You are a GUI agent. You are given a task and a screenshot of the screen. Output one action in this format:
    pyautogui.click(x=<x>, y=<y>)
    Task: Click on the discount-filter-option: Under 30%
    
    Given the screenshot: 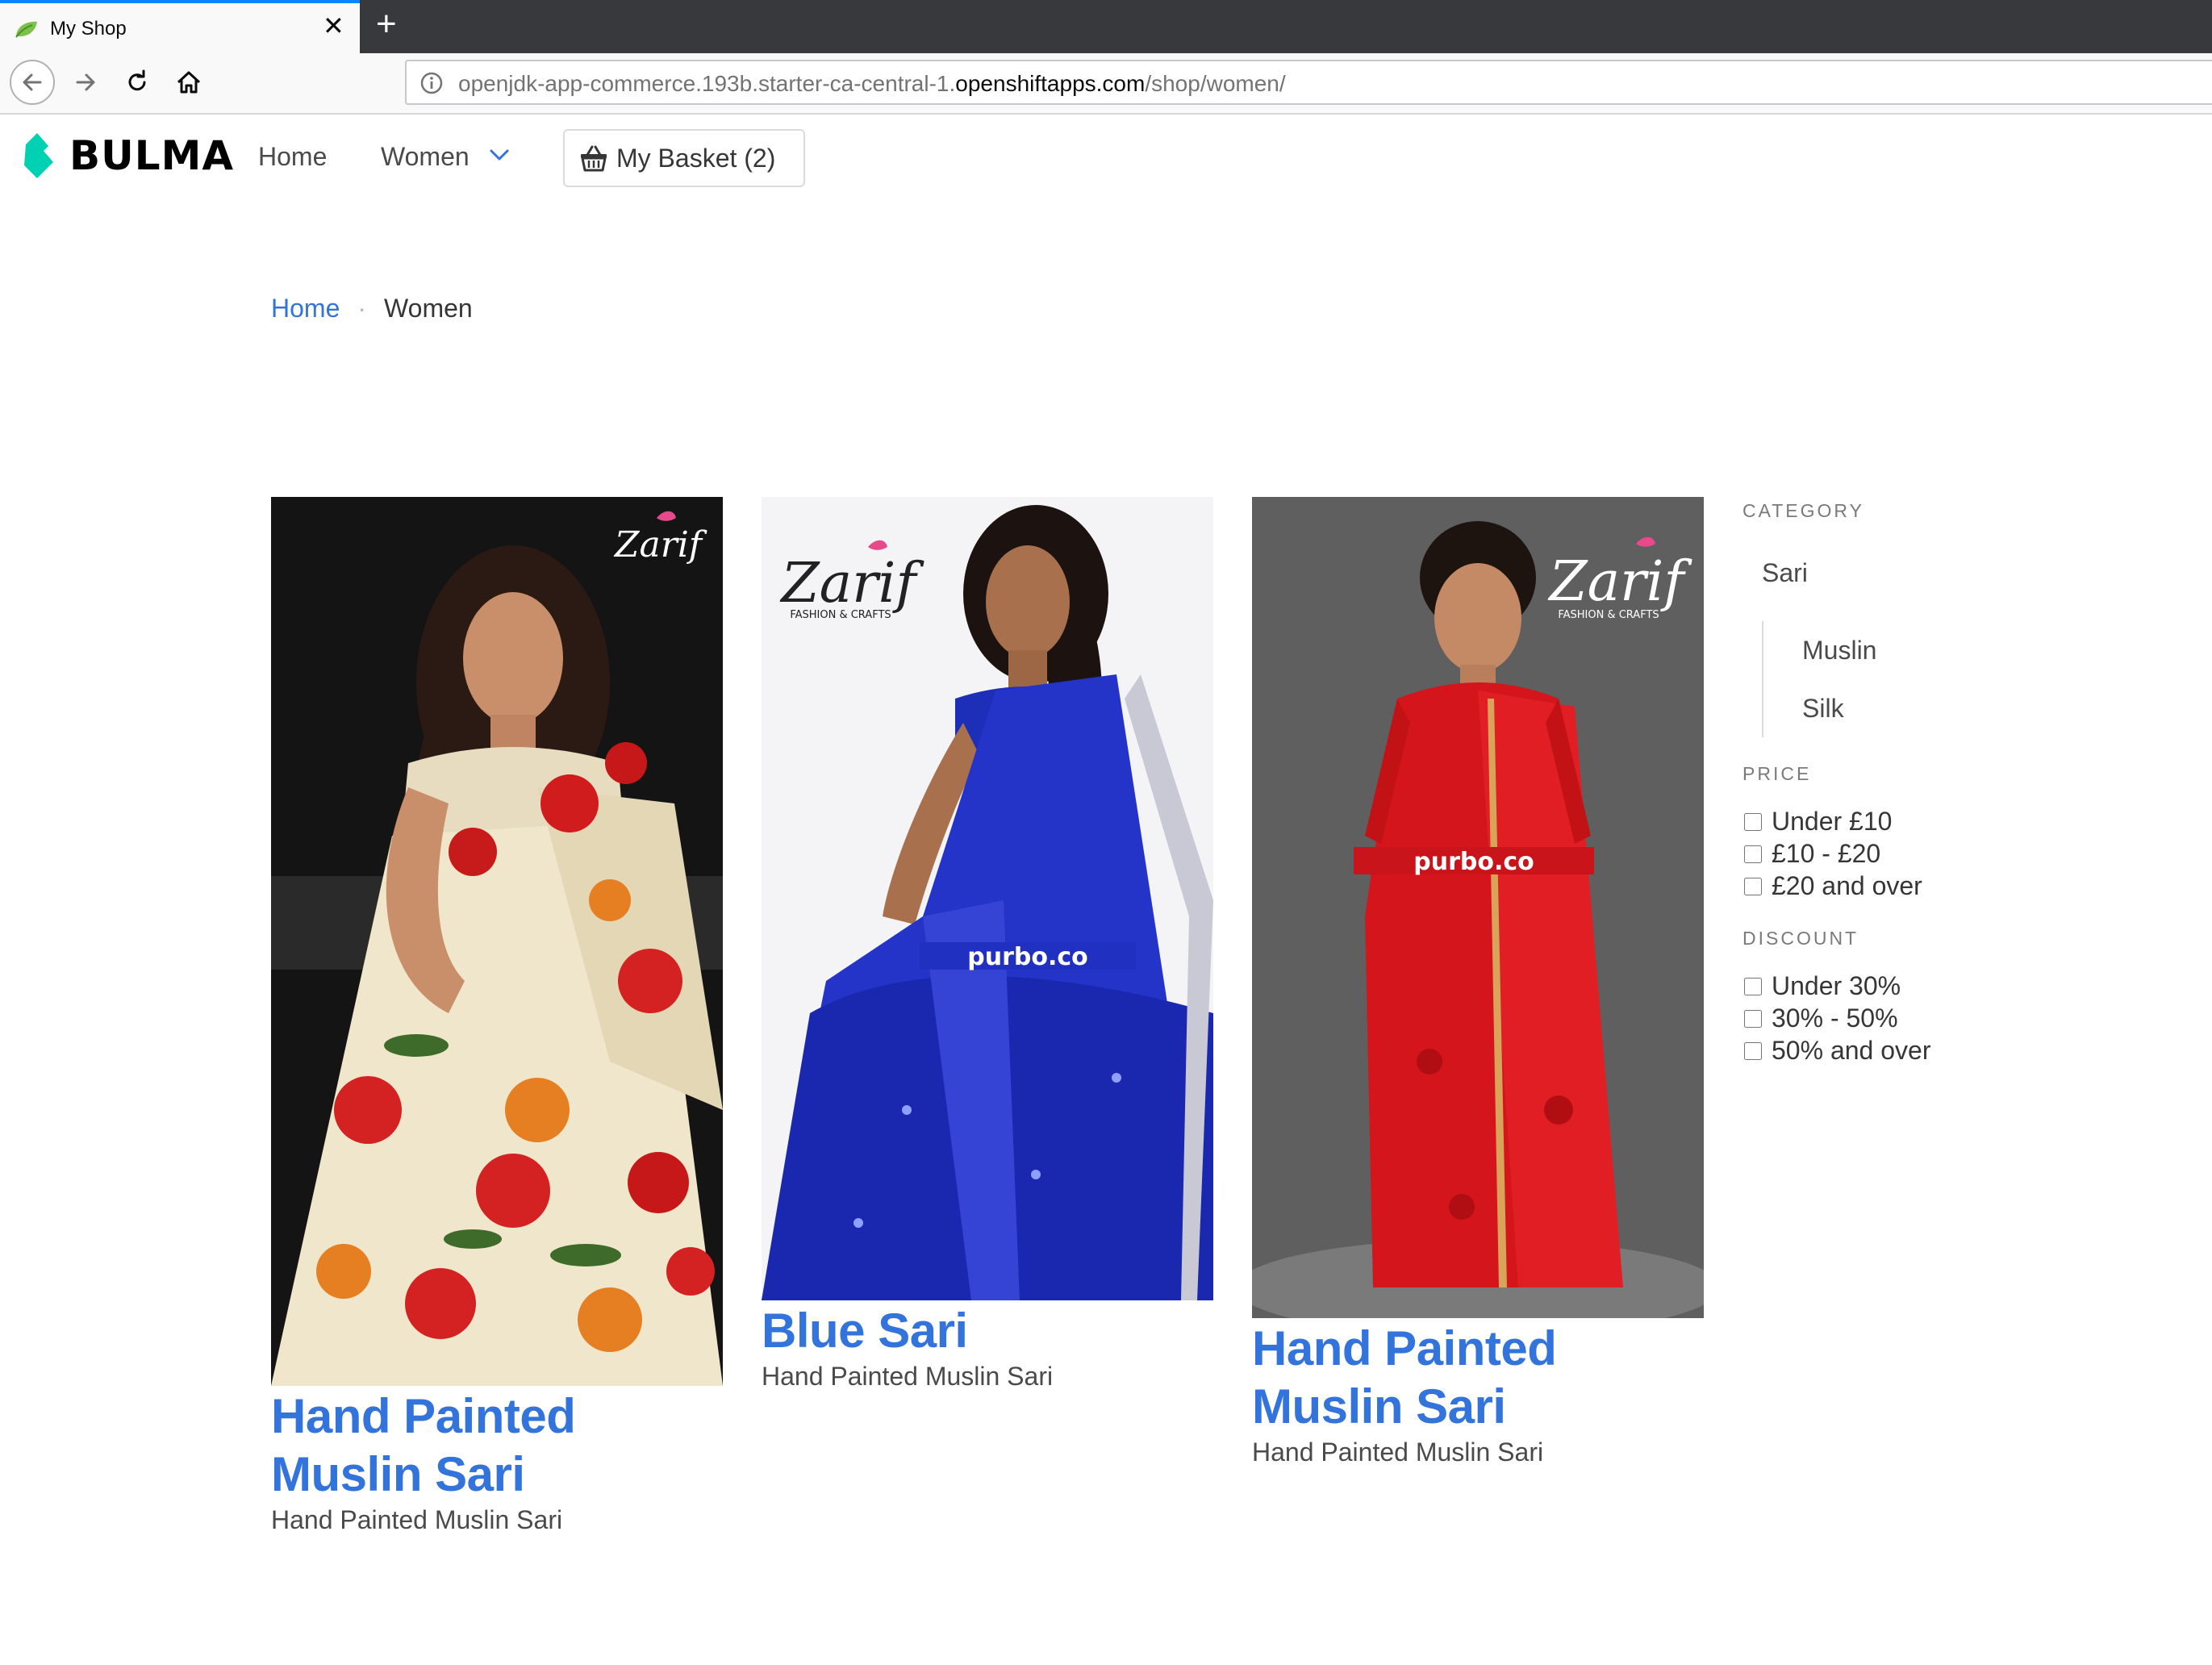 What is the action you would take?
    pyautogui.click(x=1821, y=986)
    